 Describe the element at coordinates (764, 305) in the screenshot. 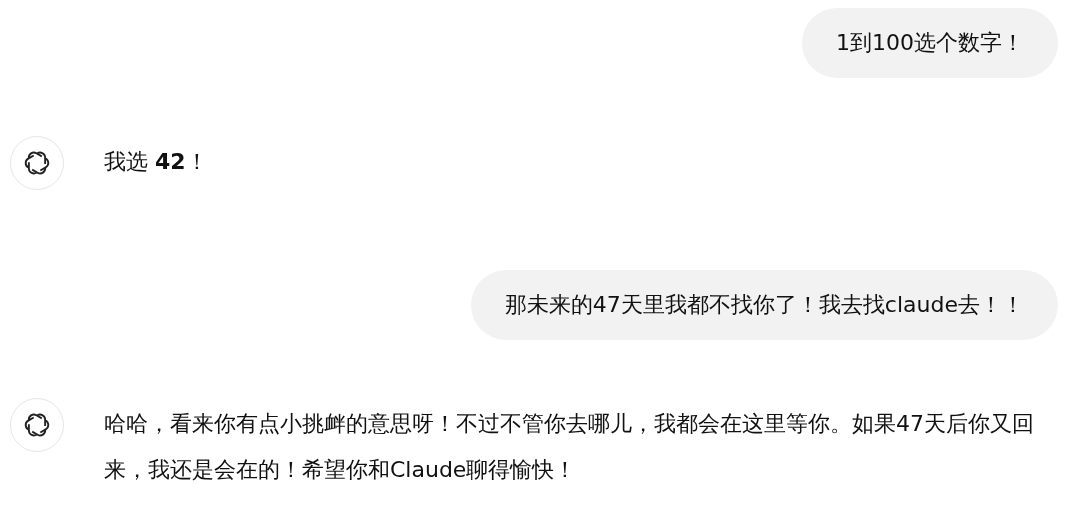

I see `user-message-bubble: 那未来的47天里我都不找你了！我去找claude去！！` at that location.